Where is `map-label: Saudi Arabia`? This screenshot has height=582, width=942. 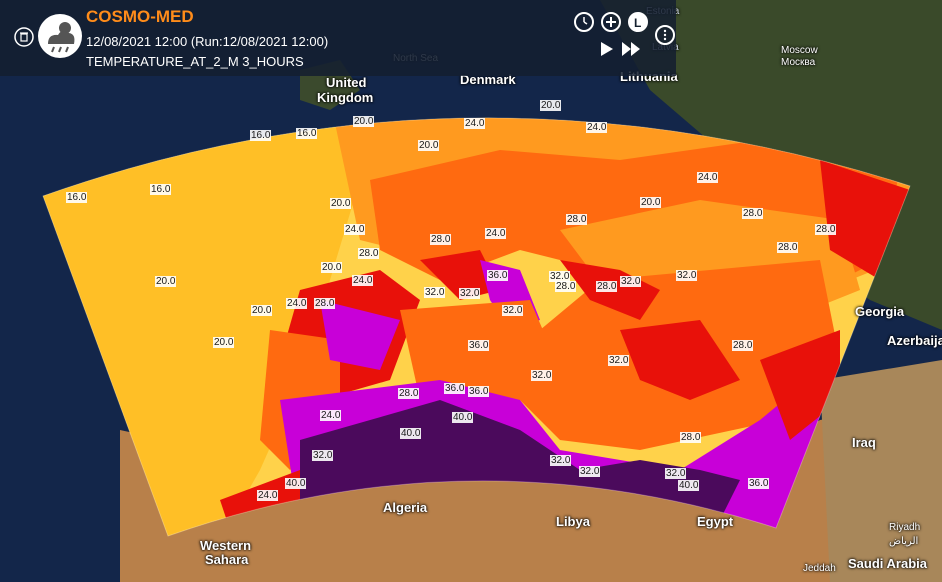 map-label: Saudi Arabia is located at coordinates (887, 563).